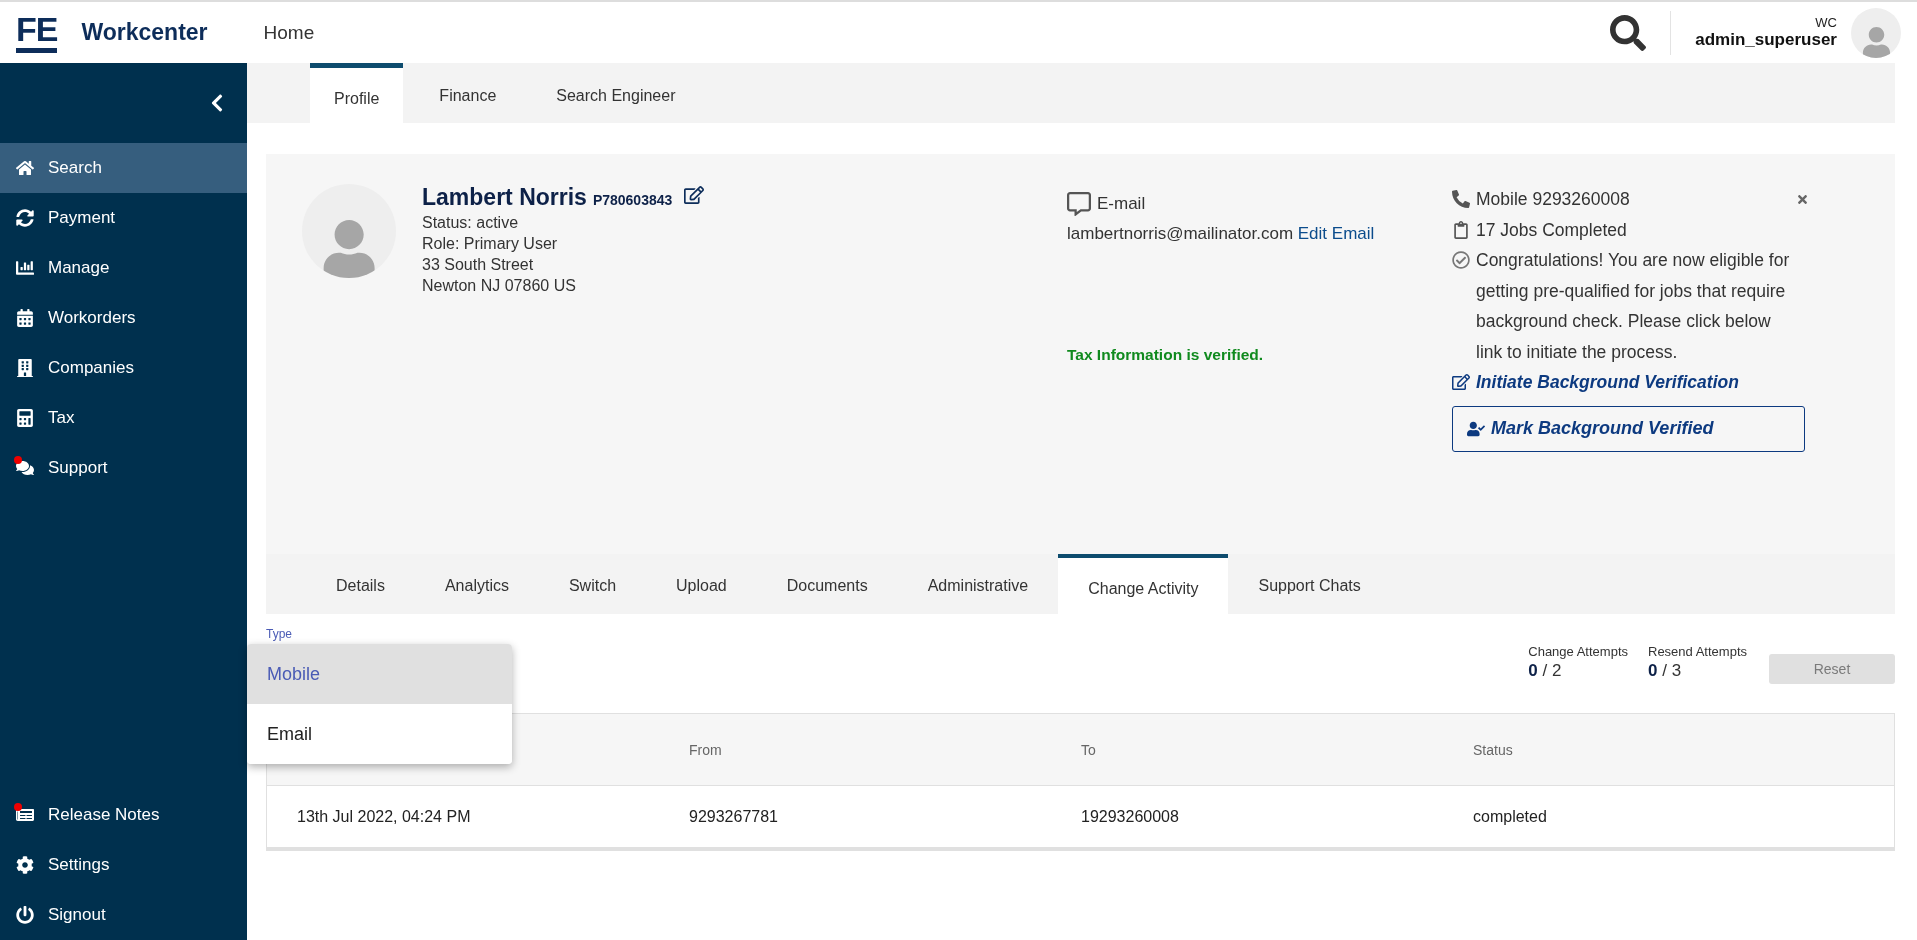 This screenshot has height=940, width=1917. Describe the element at coordinates (1143, 584) in the screenshot. I see `tab: Change Activity` at that location.